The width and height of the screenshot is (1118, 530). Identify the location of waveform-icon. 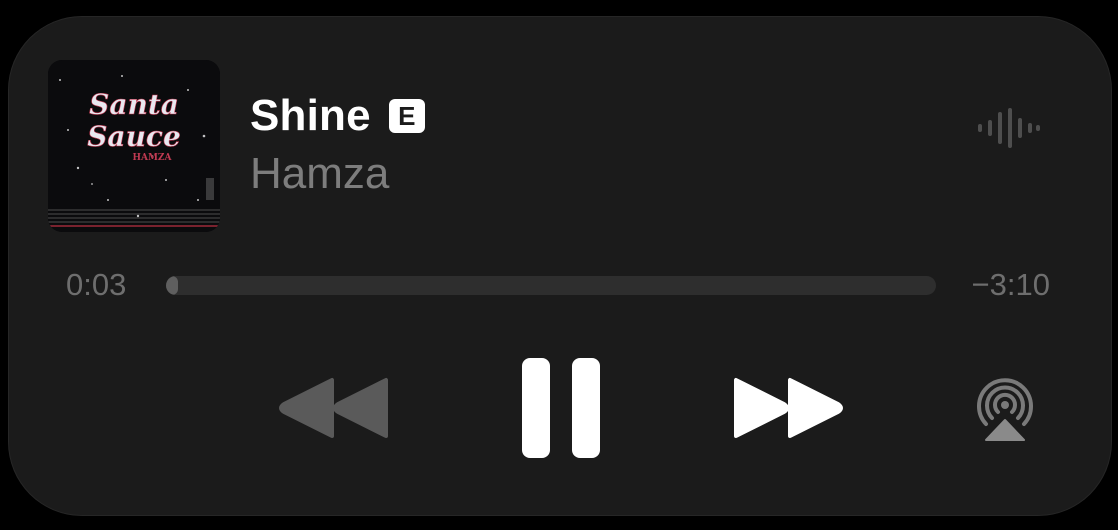
(1008, 128).